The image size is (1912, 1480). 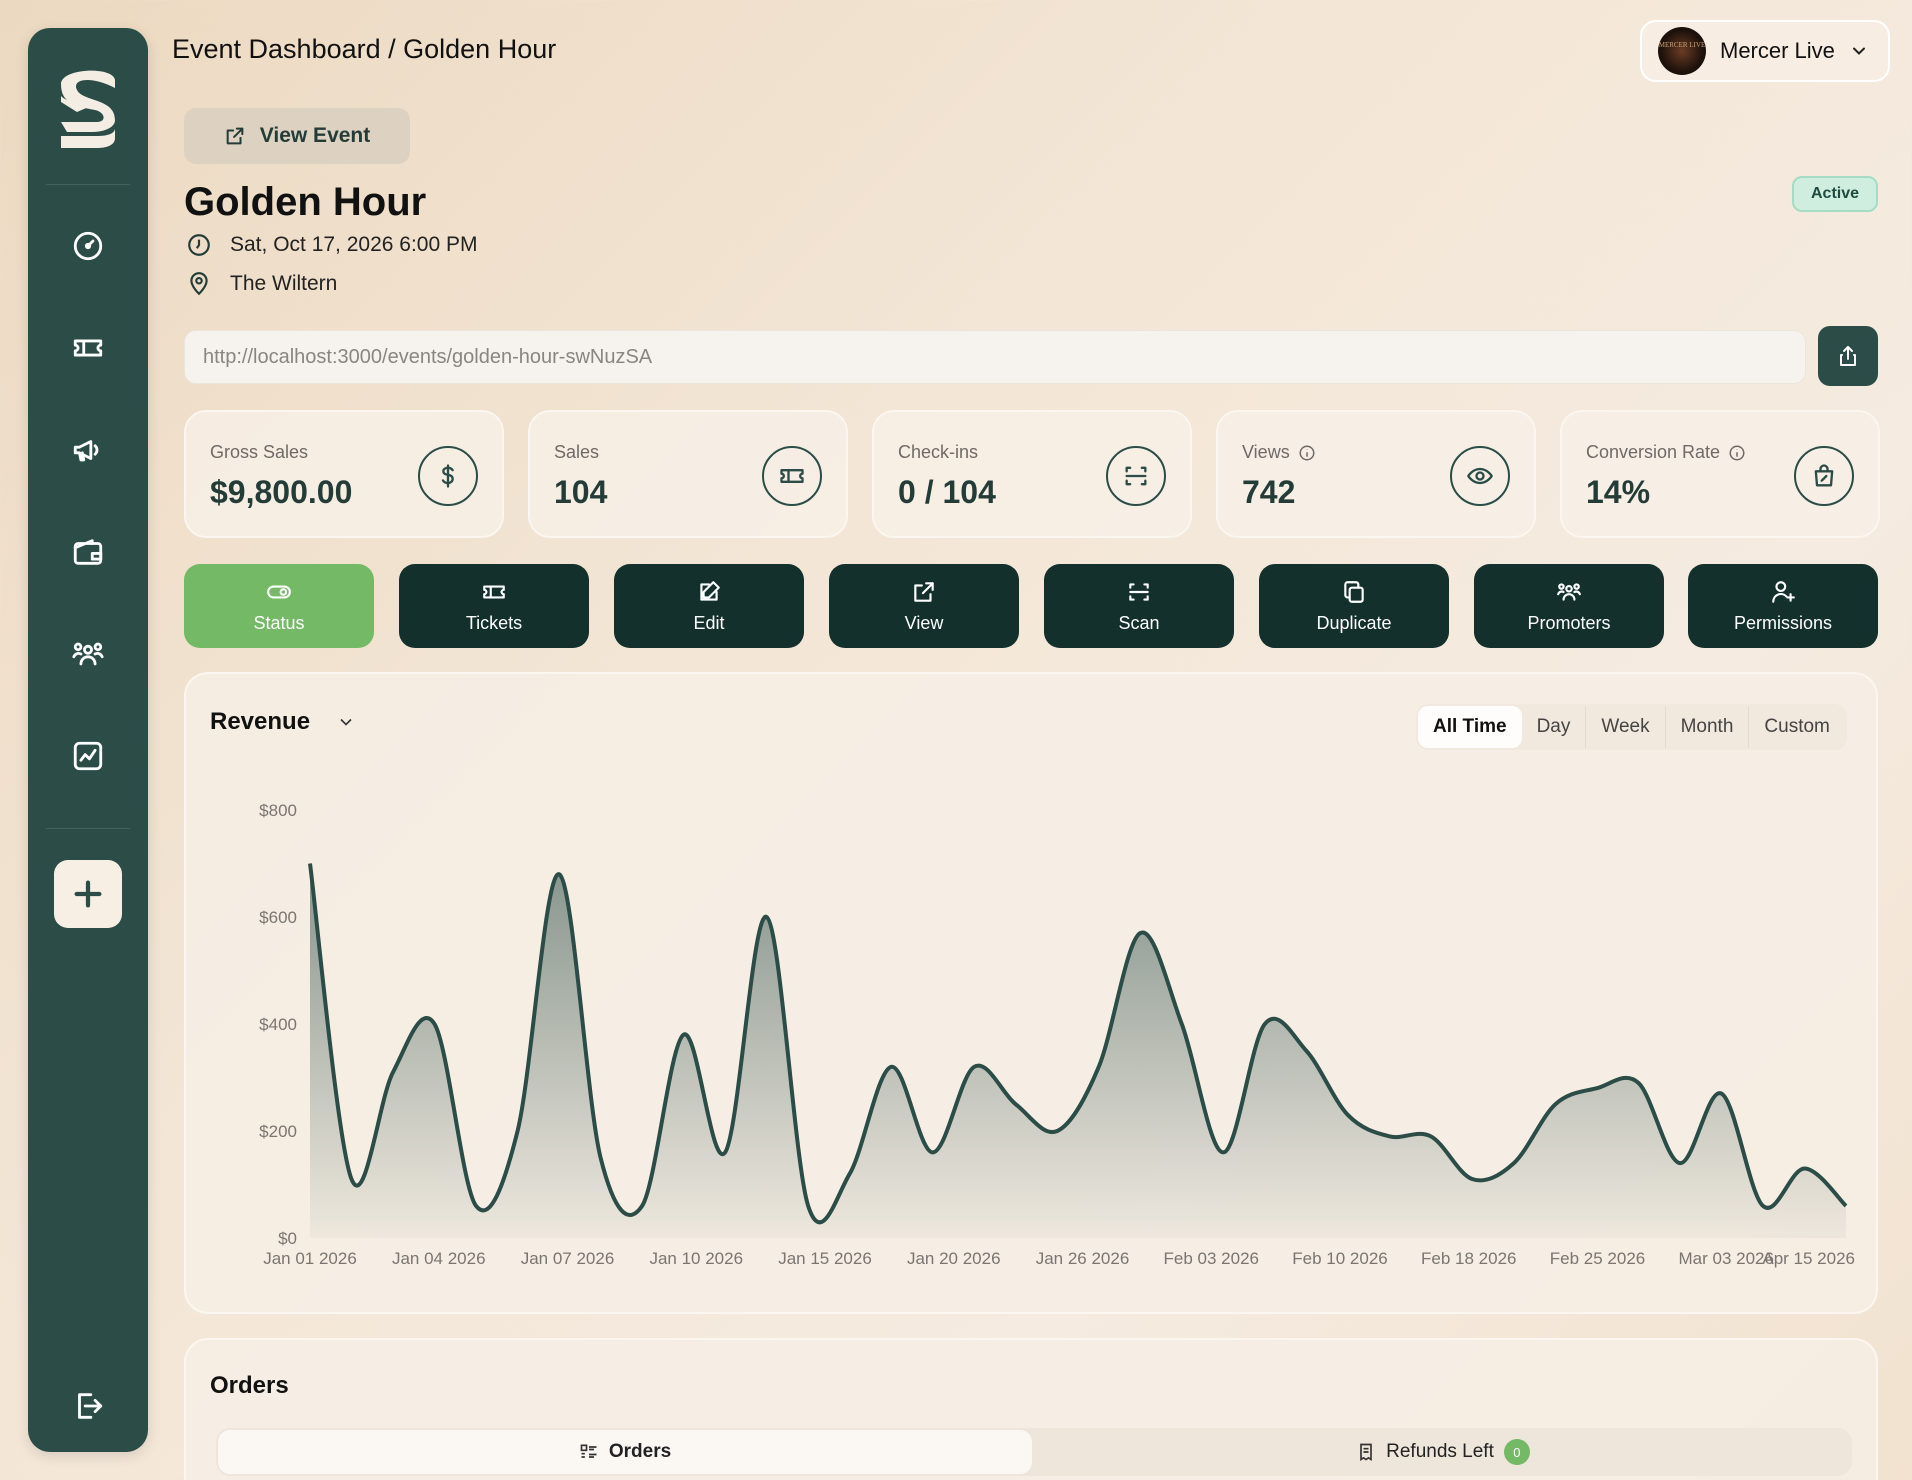 What do you see at coordinates (1139, 606) in the screenshot?
I see `scan-button: Scan` at bounding box center [1139, 606].